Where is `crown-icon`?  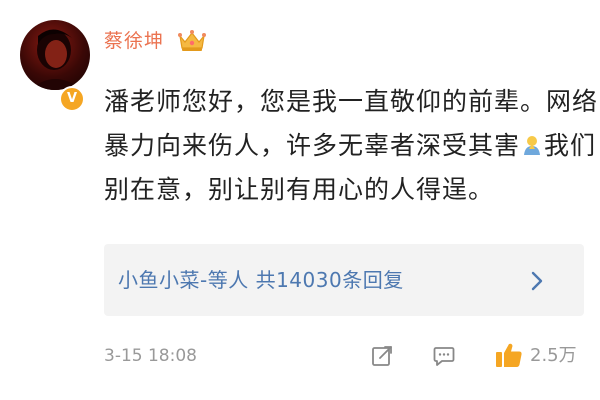 crown-icon is located at coordinates (192, 40).